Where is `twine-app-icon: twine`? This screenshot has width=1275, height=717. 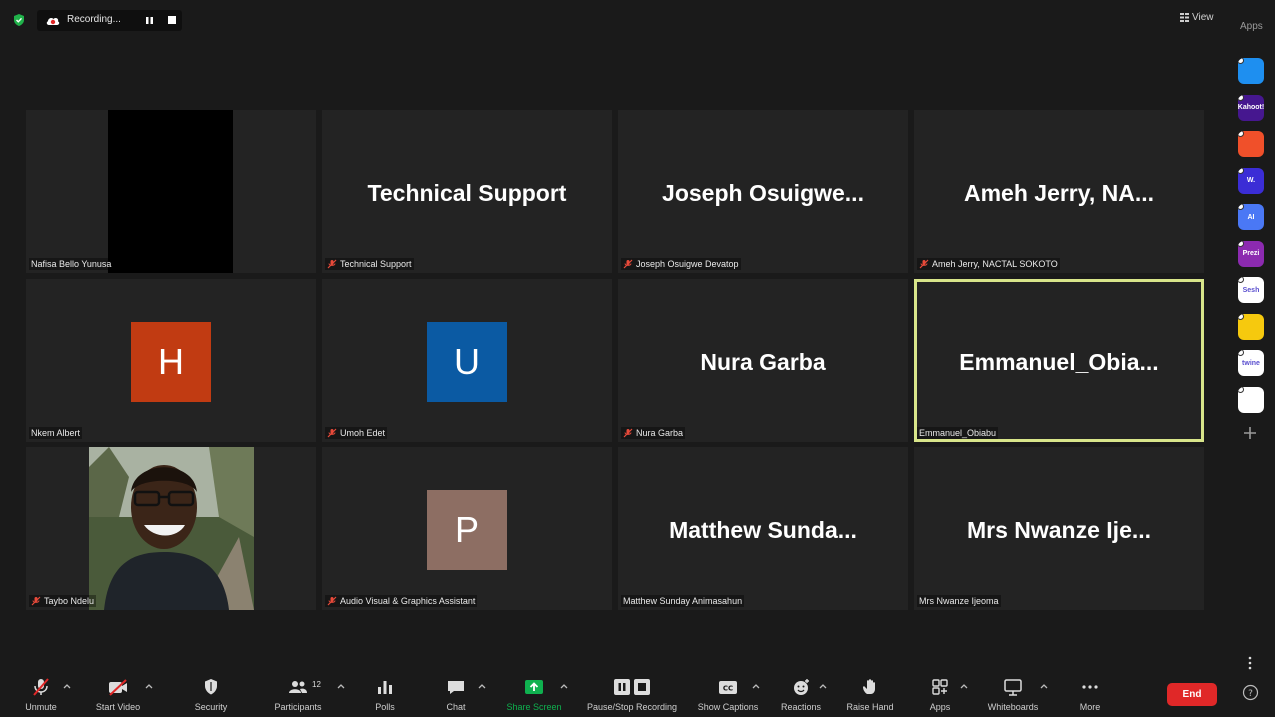 twine-app-icon: twine is located at coordinates (1251, 363).